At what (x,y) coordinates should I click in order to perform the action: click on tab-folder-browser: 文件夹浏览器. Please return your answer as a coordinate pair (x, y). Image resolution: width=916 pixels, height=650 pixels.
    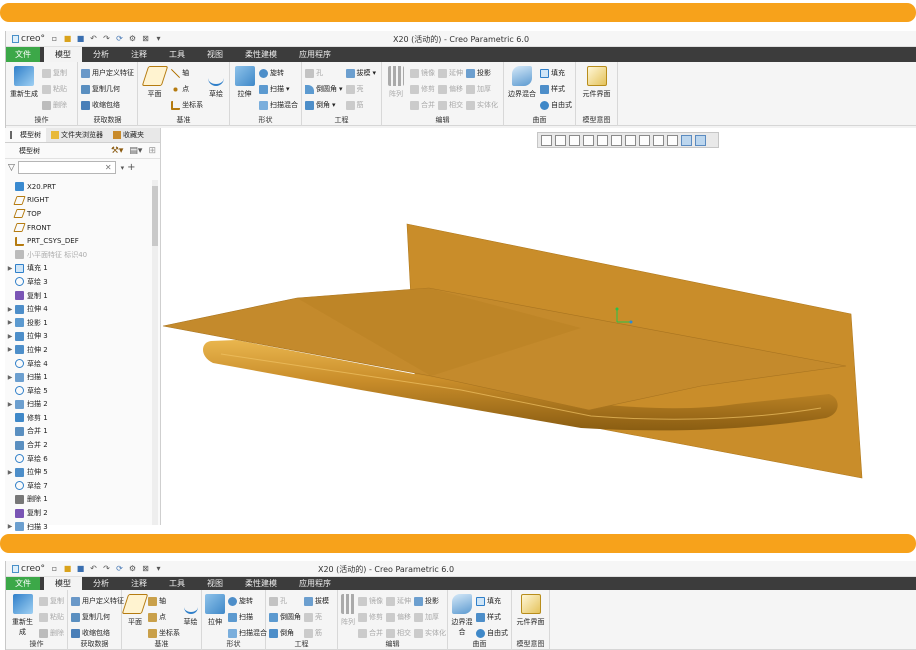
    Looking at the image, I should click on (77, 135).